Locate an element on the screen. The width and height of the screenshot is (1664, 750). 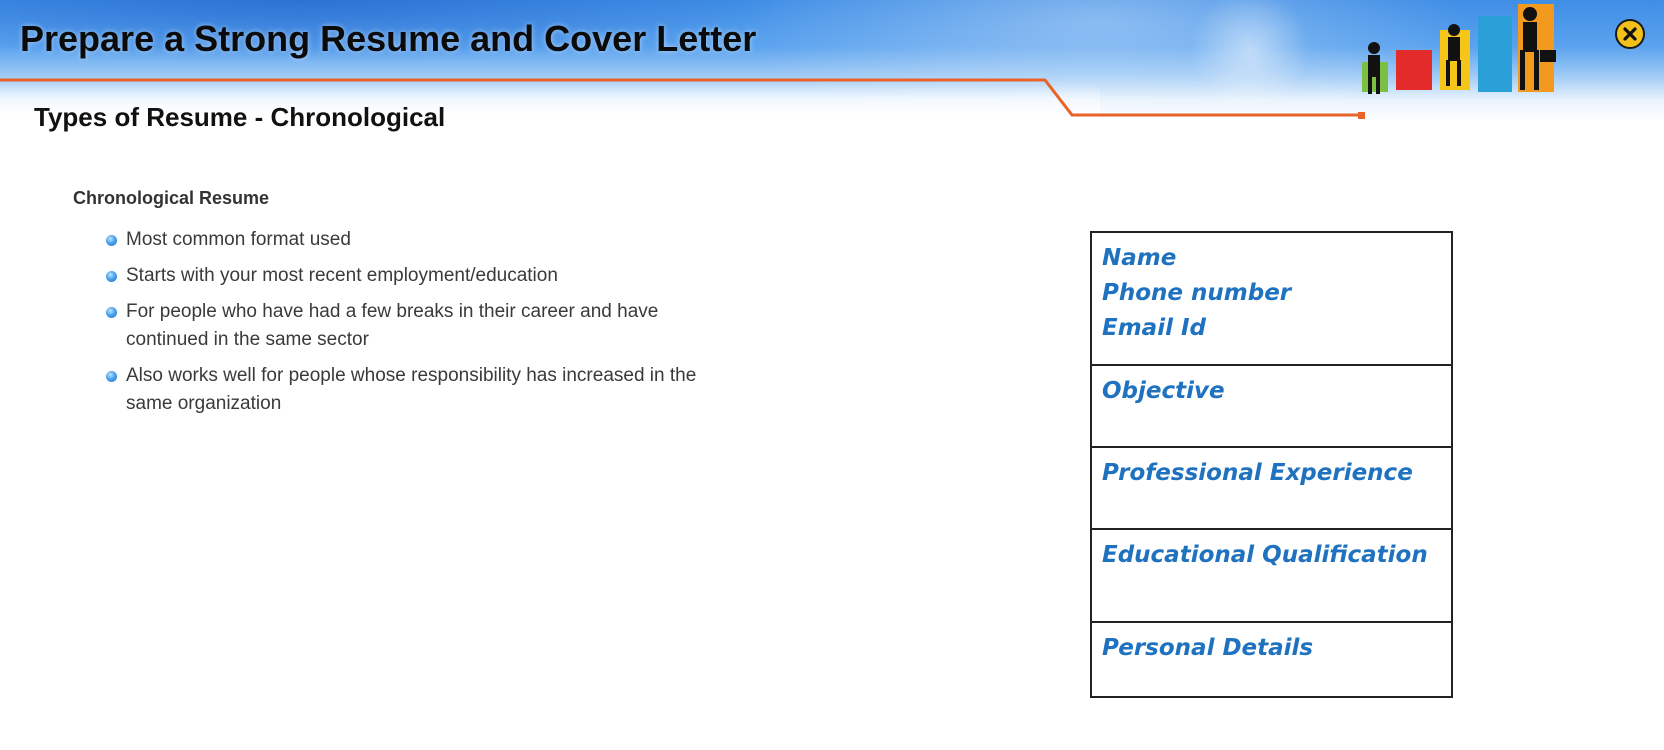
close-icon is located at coordinates (1630, 34).